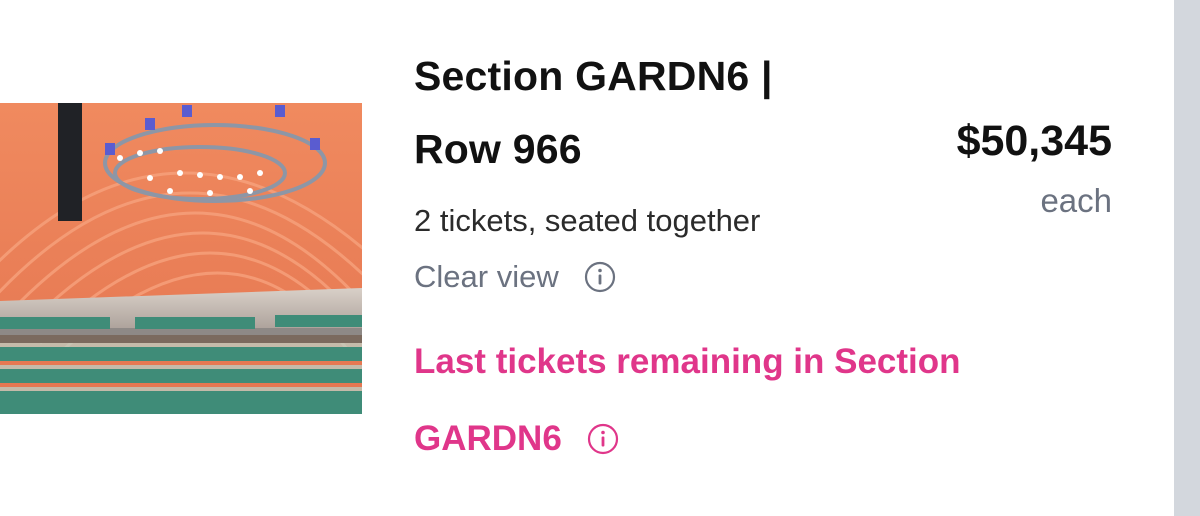 This screenshot has width=1200, height=516. I want to click on urgency-line-2: GARDN6, so click(488, 438).